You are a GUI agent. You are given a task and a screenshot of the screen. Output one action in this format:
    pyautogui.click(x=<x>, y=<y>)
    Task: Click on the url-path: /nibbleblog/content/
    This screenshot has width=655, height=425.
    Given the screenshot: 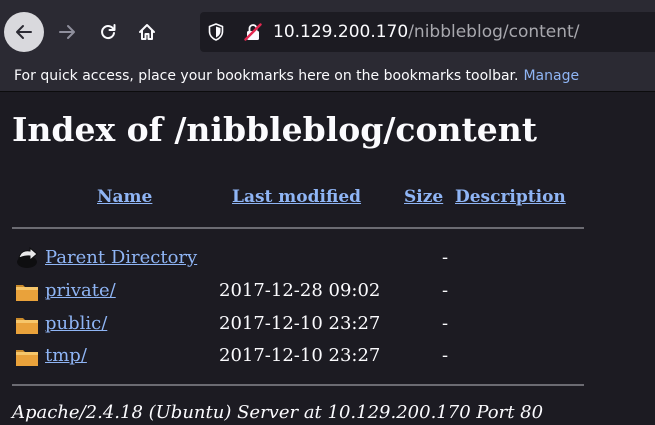 What is the action you would take?
    pyautogui.click(x=494, y=32)
    